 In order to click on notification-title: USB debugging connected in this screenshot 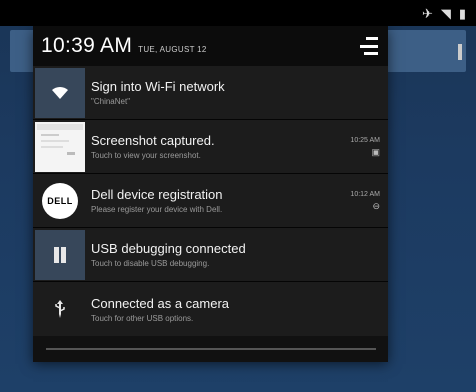, I will do `click(168, 248)`.